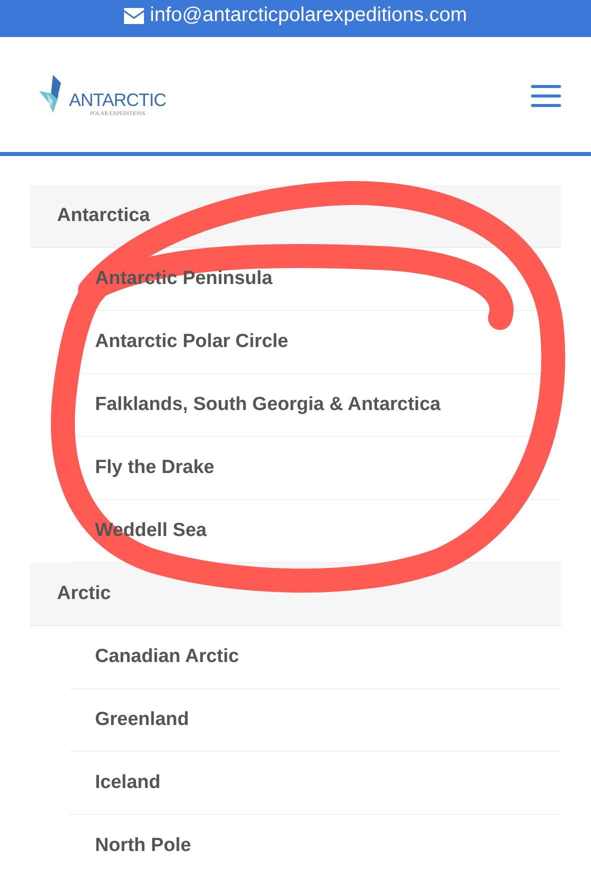  What do you see at coordinates (134, 16) in the screenshot?
I see `envelope-icon` at bounding box center [134, 16].